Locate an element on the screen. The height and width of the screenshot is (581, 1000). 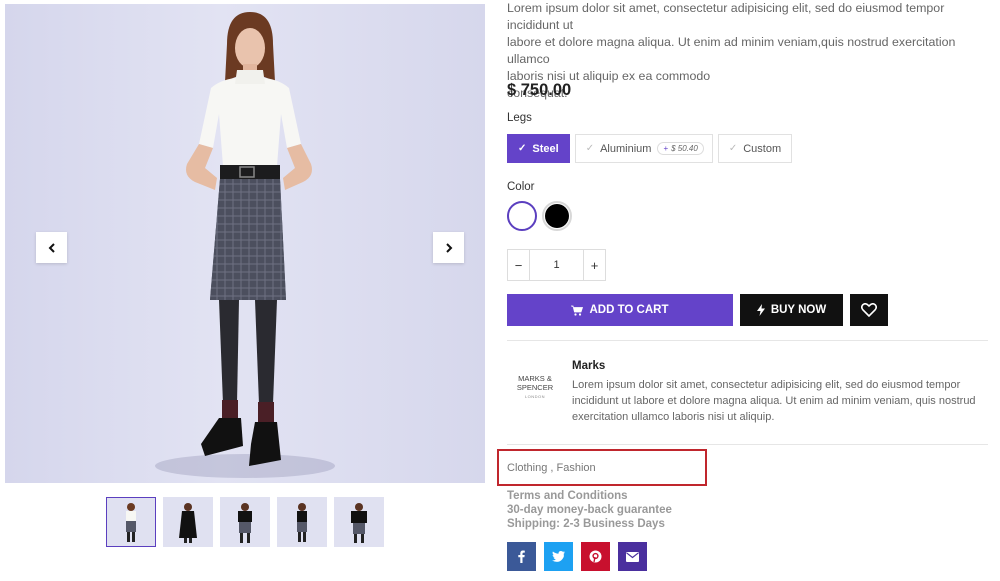
share-pinterest-button is located at coordinates (595, 556).